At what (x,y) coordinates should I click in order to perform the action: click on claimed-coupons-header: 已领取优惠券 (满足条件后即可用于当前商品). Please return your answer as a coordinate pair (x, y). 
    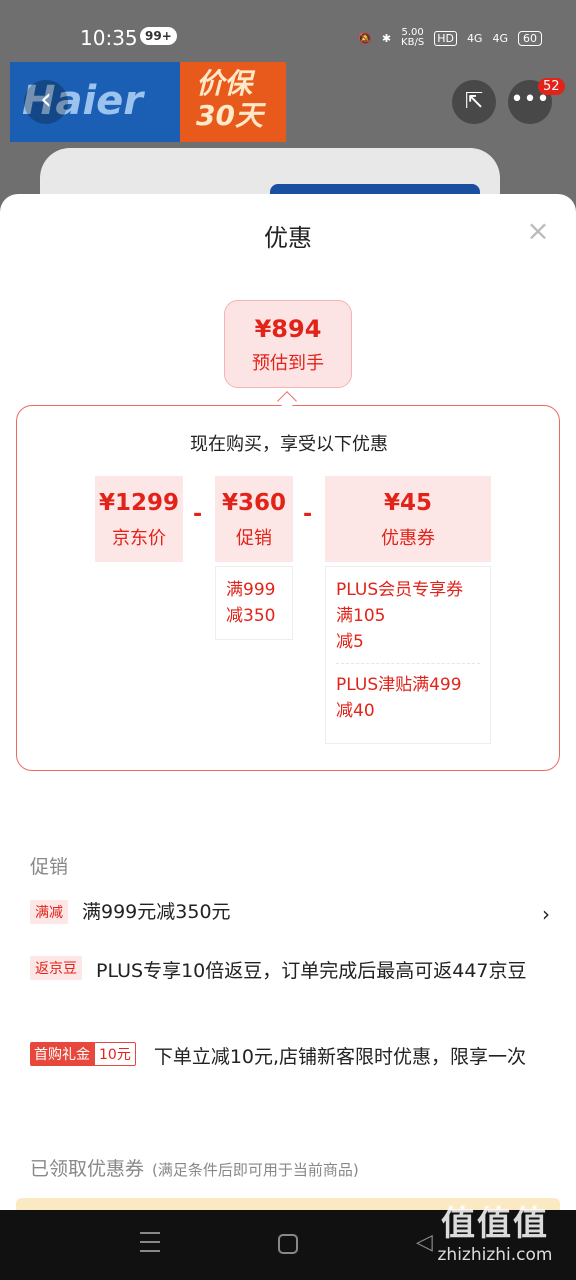
    Looking at the image, I should click on (194, 1167).